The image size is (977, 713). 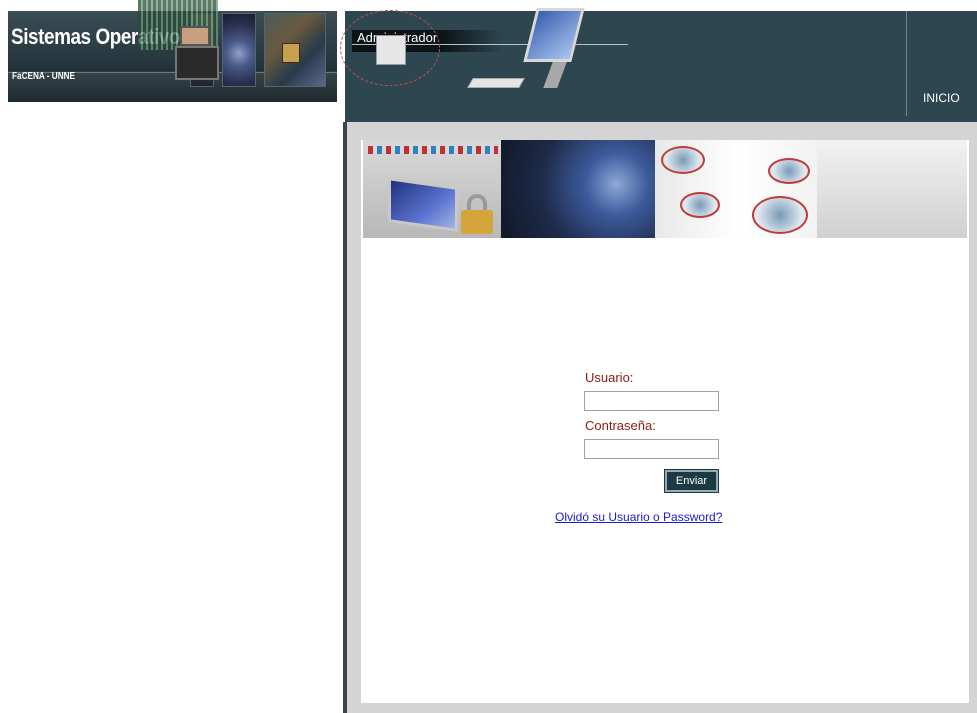 I want to click on password-input, so click(x=651, y=449).